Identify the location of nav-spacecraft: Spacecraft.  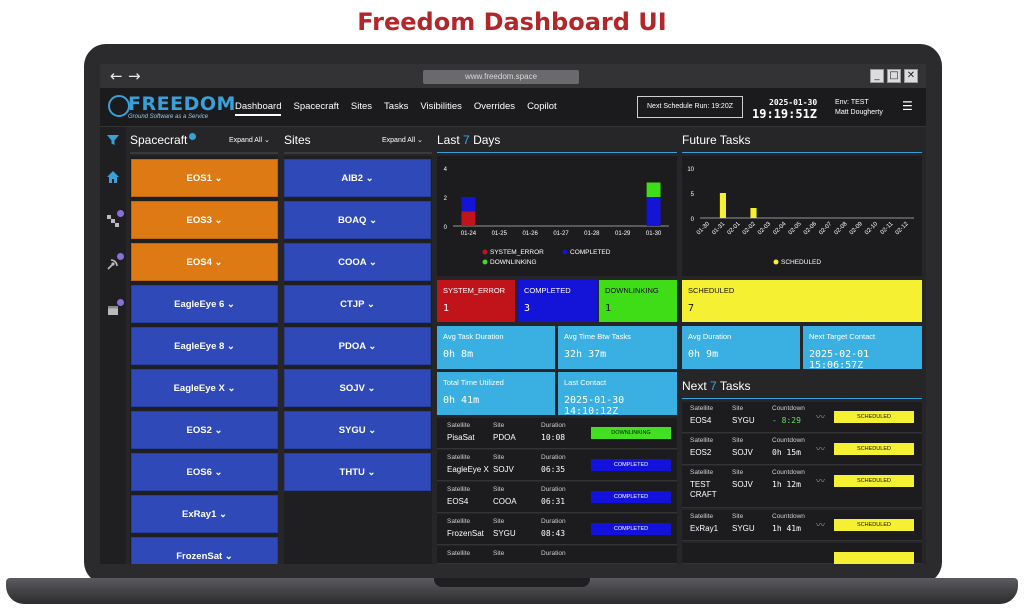
(315, 108).